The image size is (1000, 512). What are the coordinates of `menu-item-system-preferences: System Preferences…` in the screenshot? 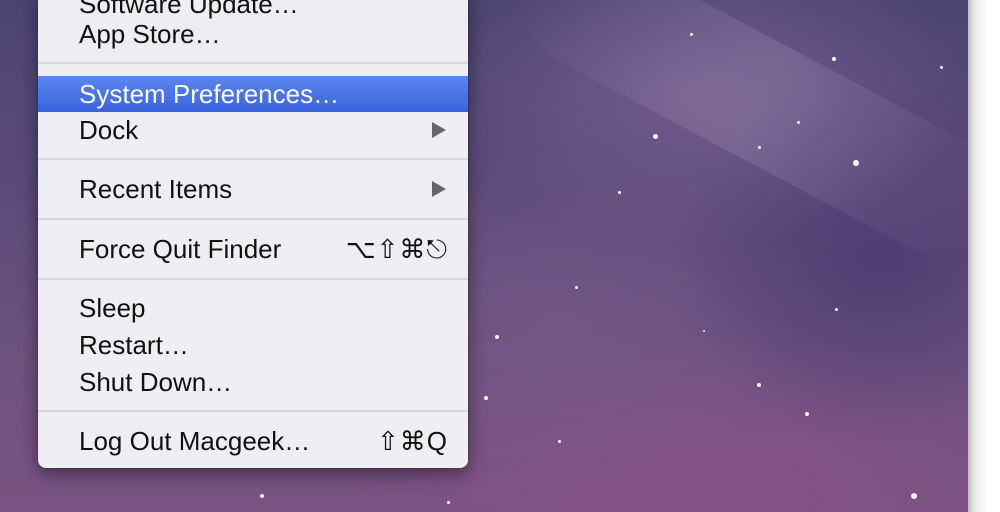 It's located at (253, 94).